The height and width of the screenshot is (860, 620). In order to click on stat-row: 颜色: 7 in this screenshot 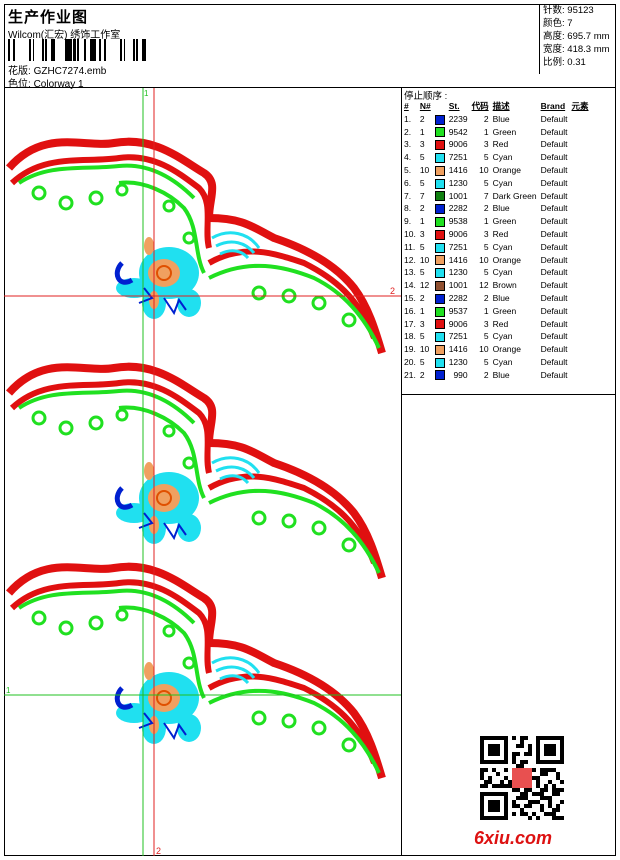, I will do `click(558, 23)`.